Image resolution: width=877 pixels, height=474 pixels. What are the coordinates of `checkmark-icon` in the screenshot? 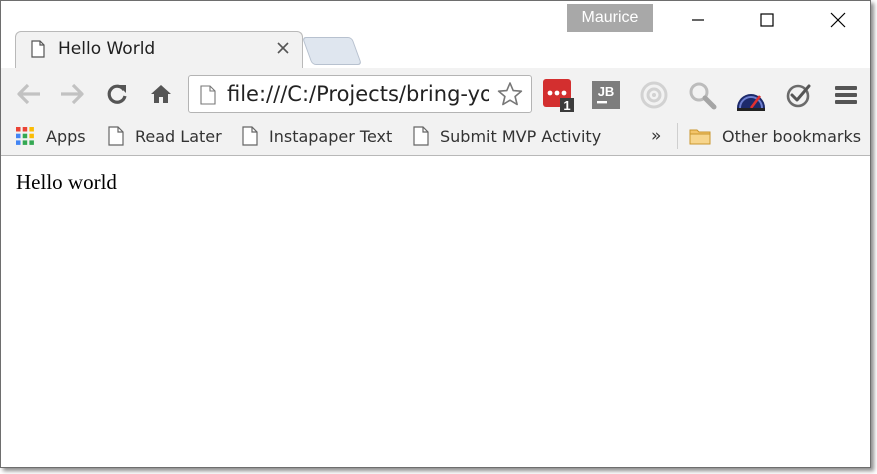 It's located at (798, 96).